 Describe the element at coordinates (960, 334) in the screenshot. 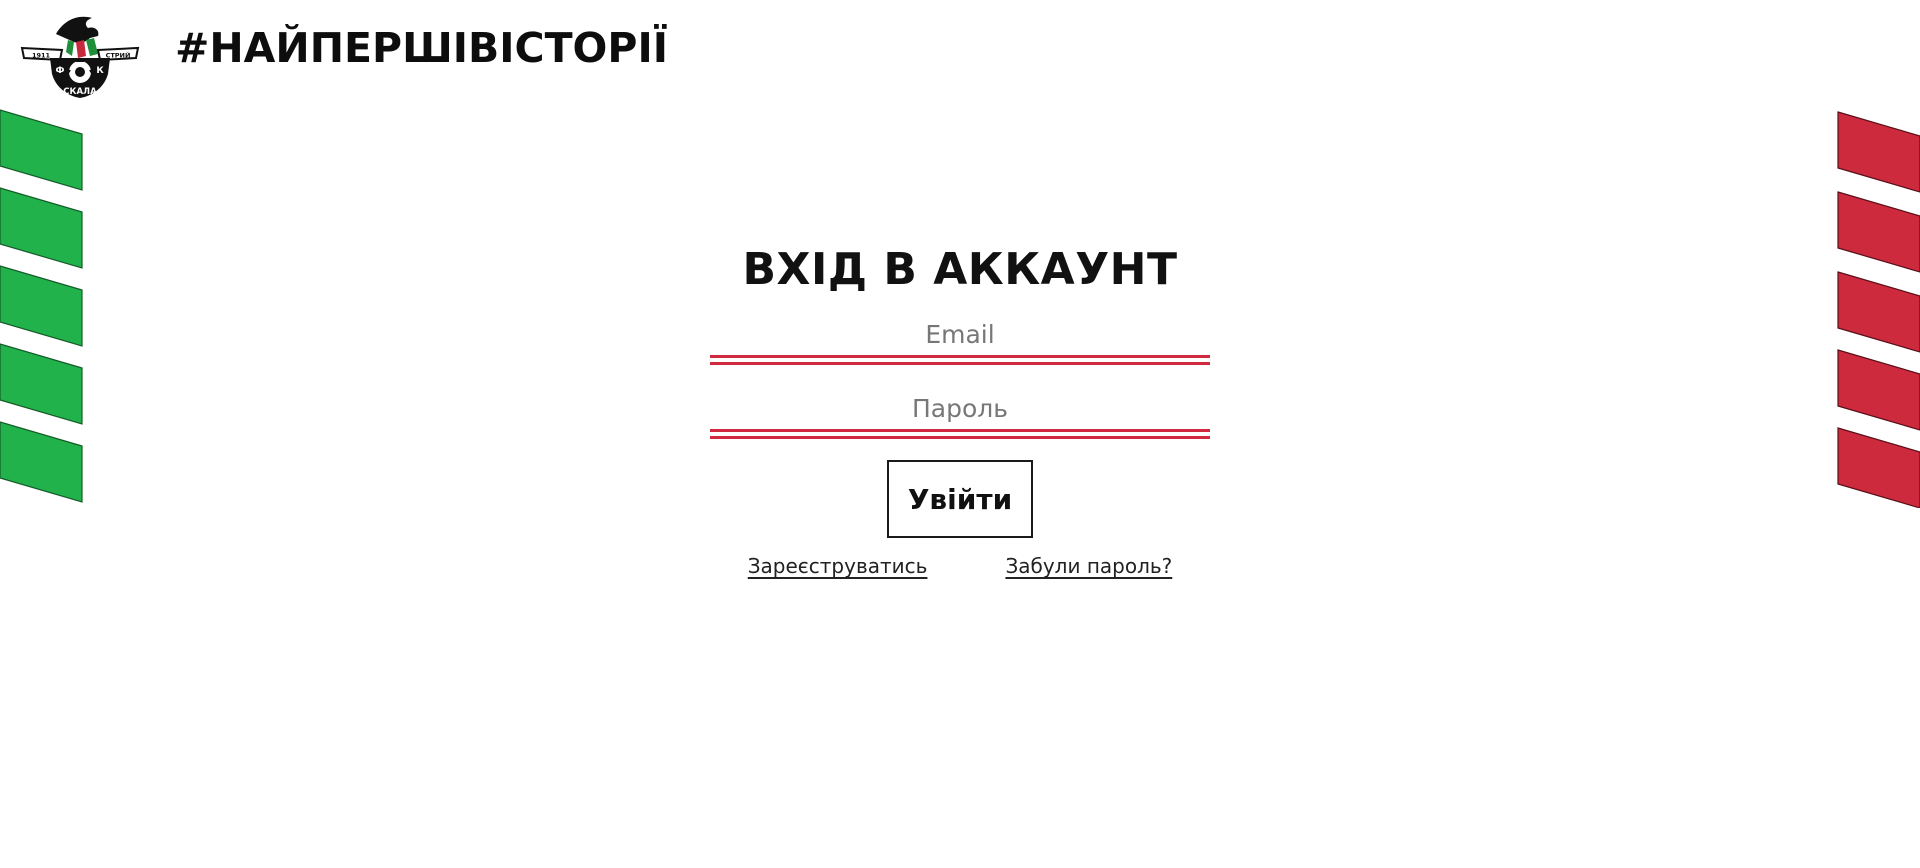

I see `email-input` at that location.